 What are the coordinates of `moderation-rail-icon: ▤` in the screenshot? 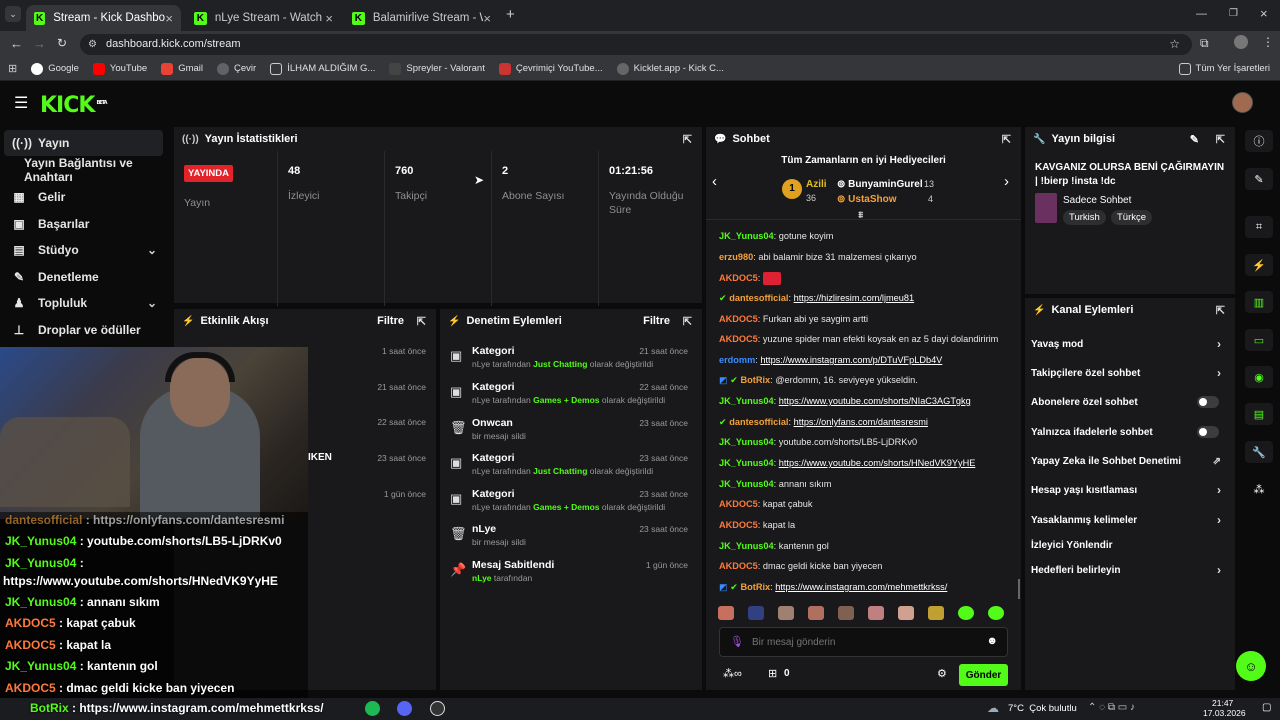 It's located at (1259, 414).